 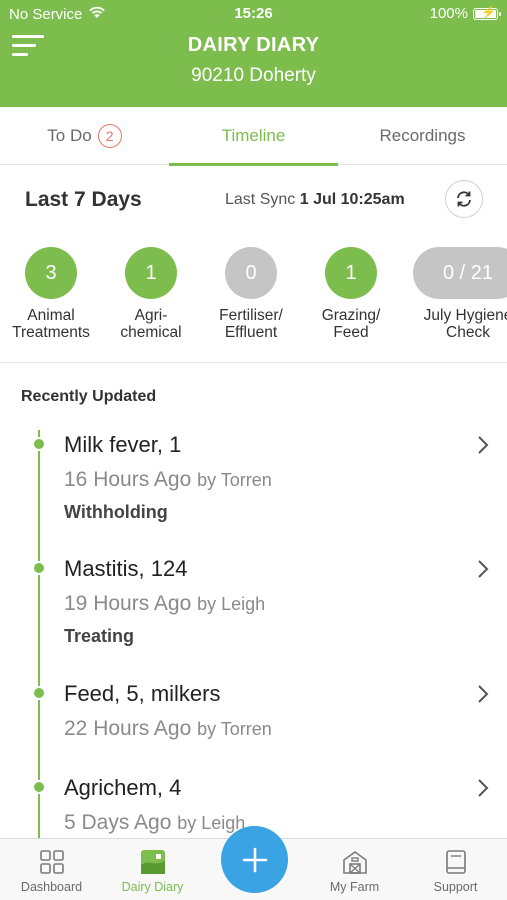 I want to click on category-agrichemical: 1 Agri- chemical, so click(x=151, y=294).